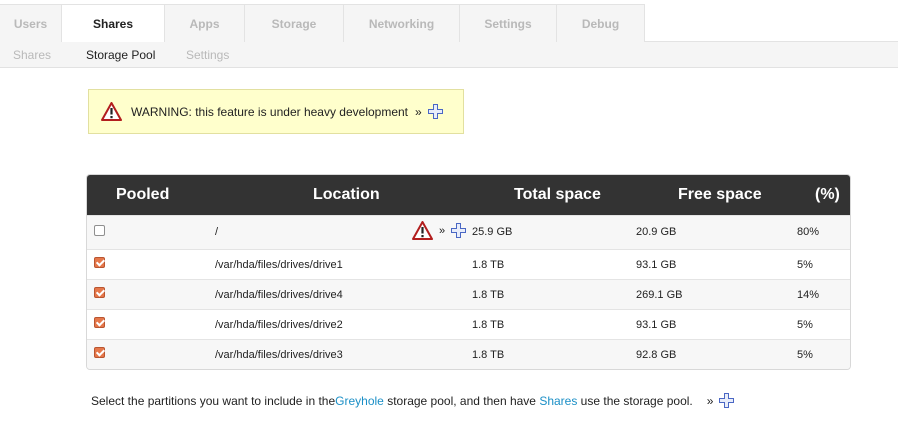  Describe the element at coordinates (294, 23) in the screenshot. I see `tab-storage: Storage` at that location.